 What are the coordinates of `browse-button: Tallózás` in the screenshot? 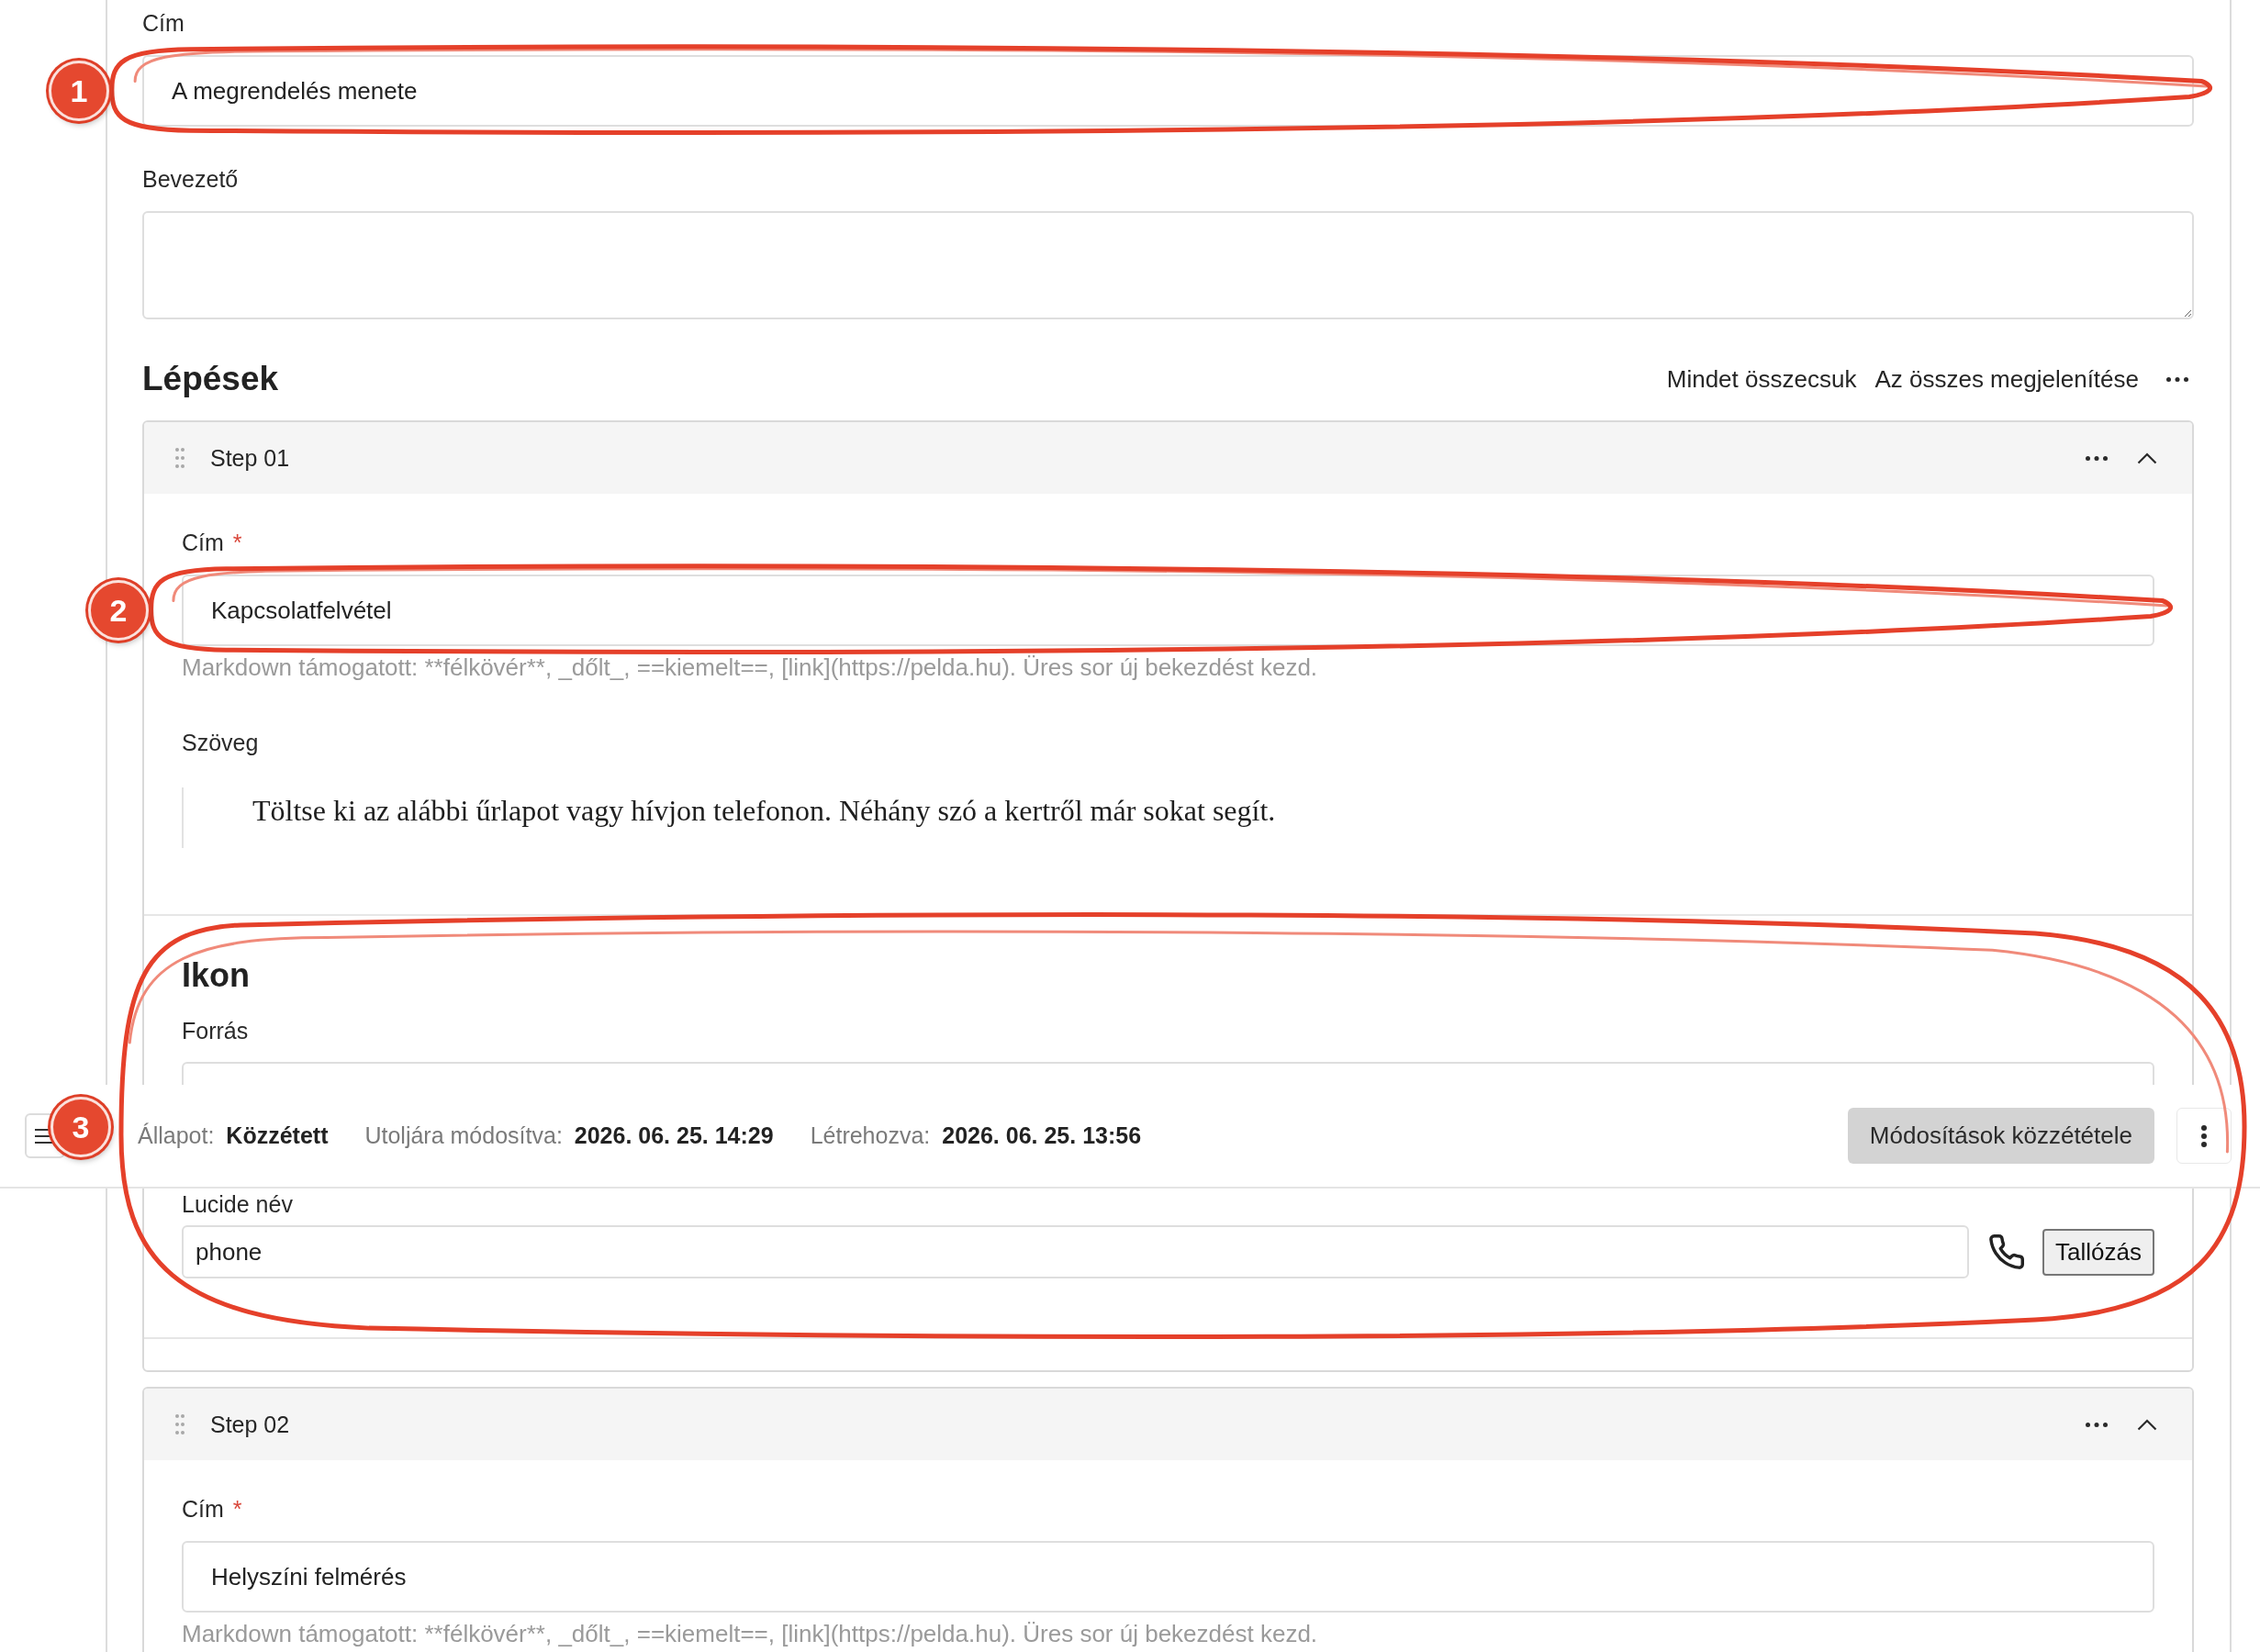 It's located at (2098, 1252).